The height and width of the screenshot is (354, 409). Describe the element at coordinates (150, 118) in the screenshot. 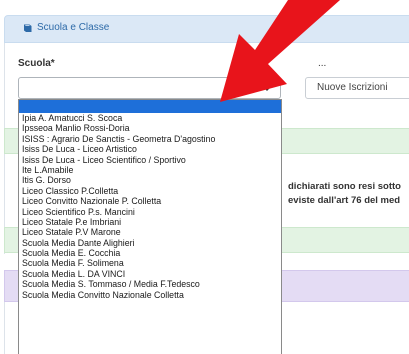

I see `dropdown-option: Ipia A. Amatucci S. Scoca` at that location.